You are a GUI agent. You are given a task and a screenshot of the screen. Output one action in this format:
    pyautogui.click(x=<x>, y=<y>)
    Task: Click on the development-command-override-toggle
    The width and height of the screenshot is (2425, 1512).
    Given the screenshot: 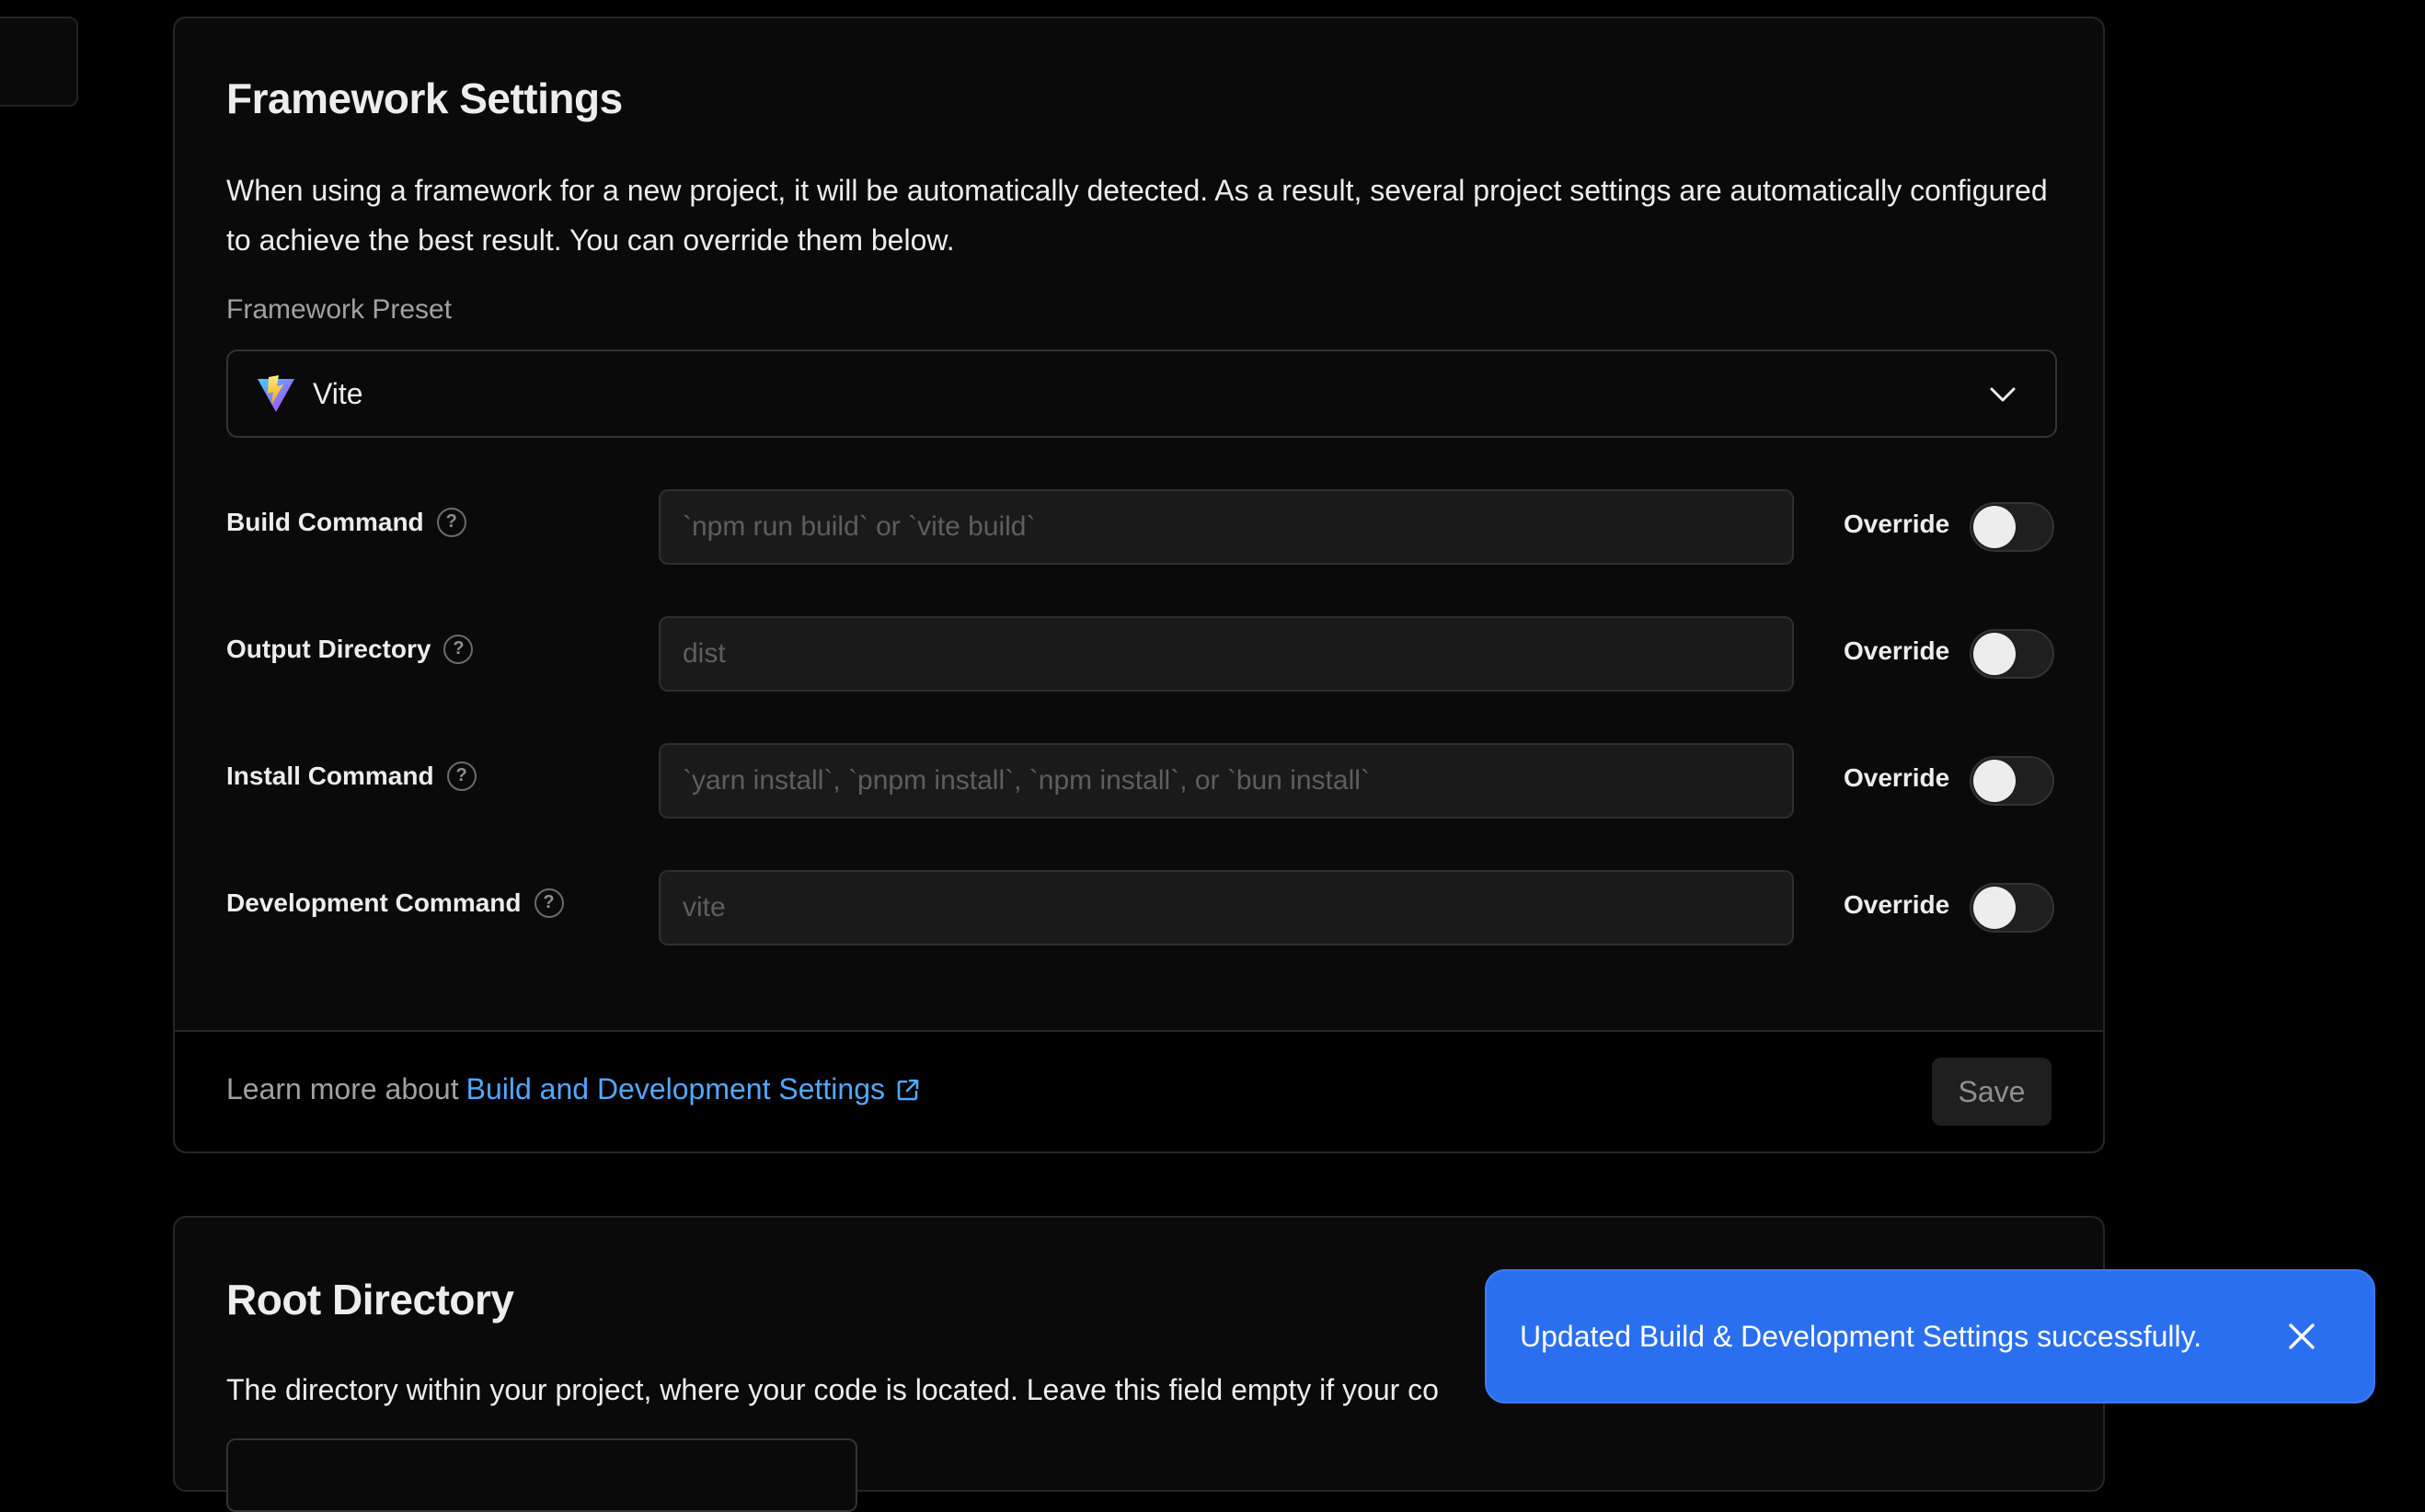 What is the action you would take?
    pyautogui.click(x=2012, y=908)
    